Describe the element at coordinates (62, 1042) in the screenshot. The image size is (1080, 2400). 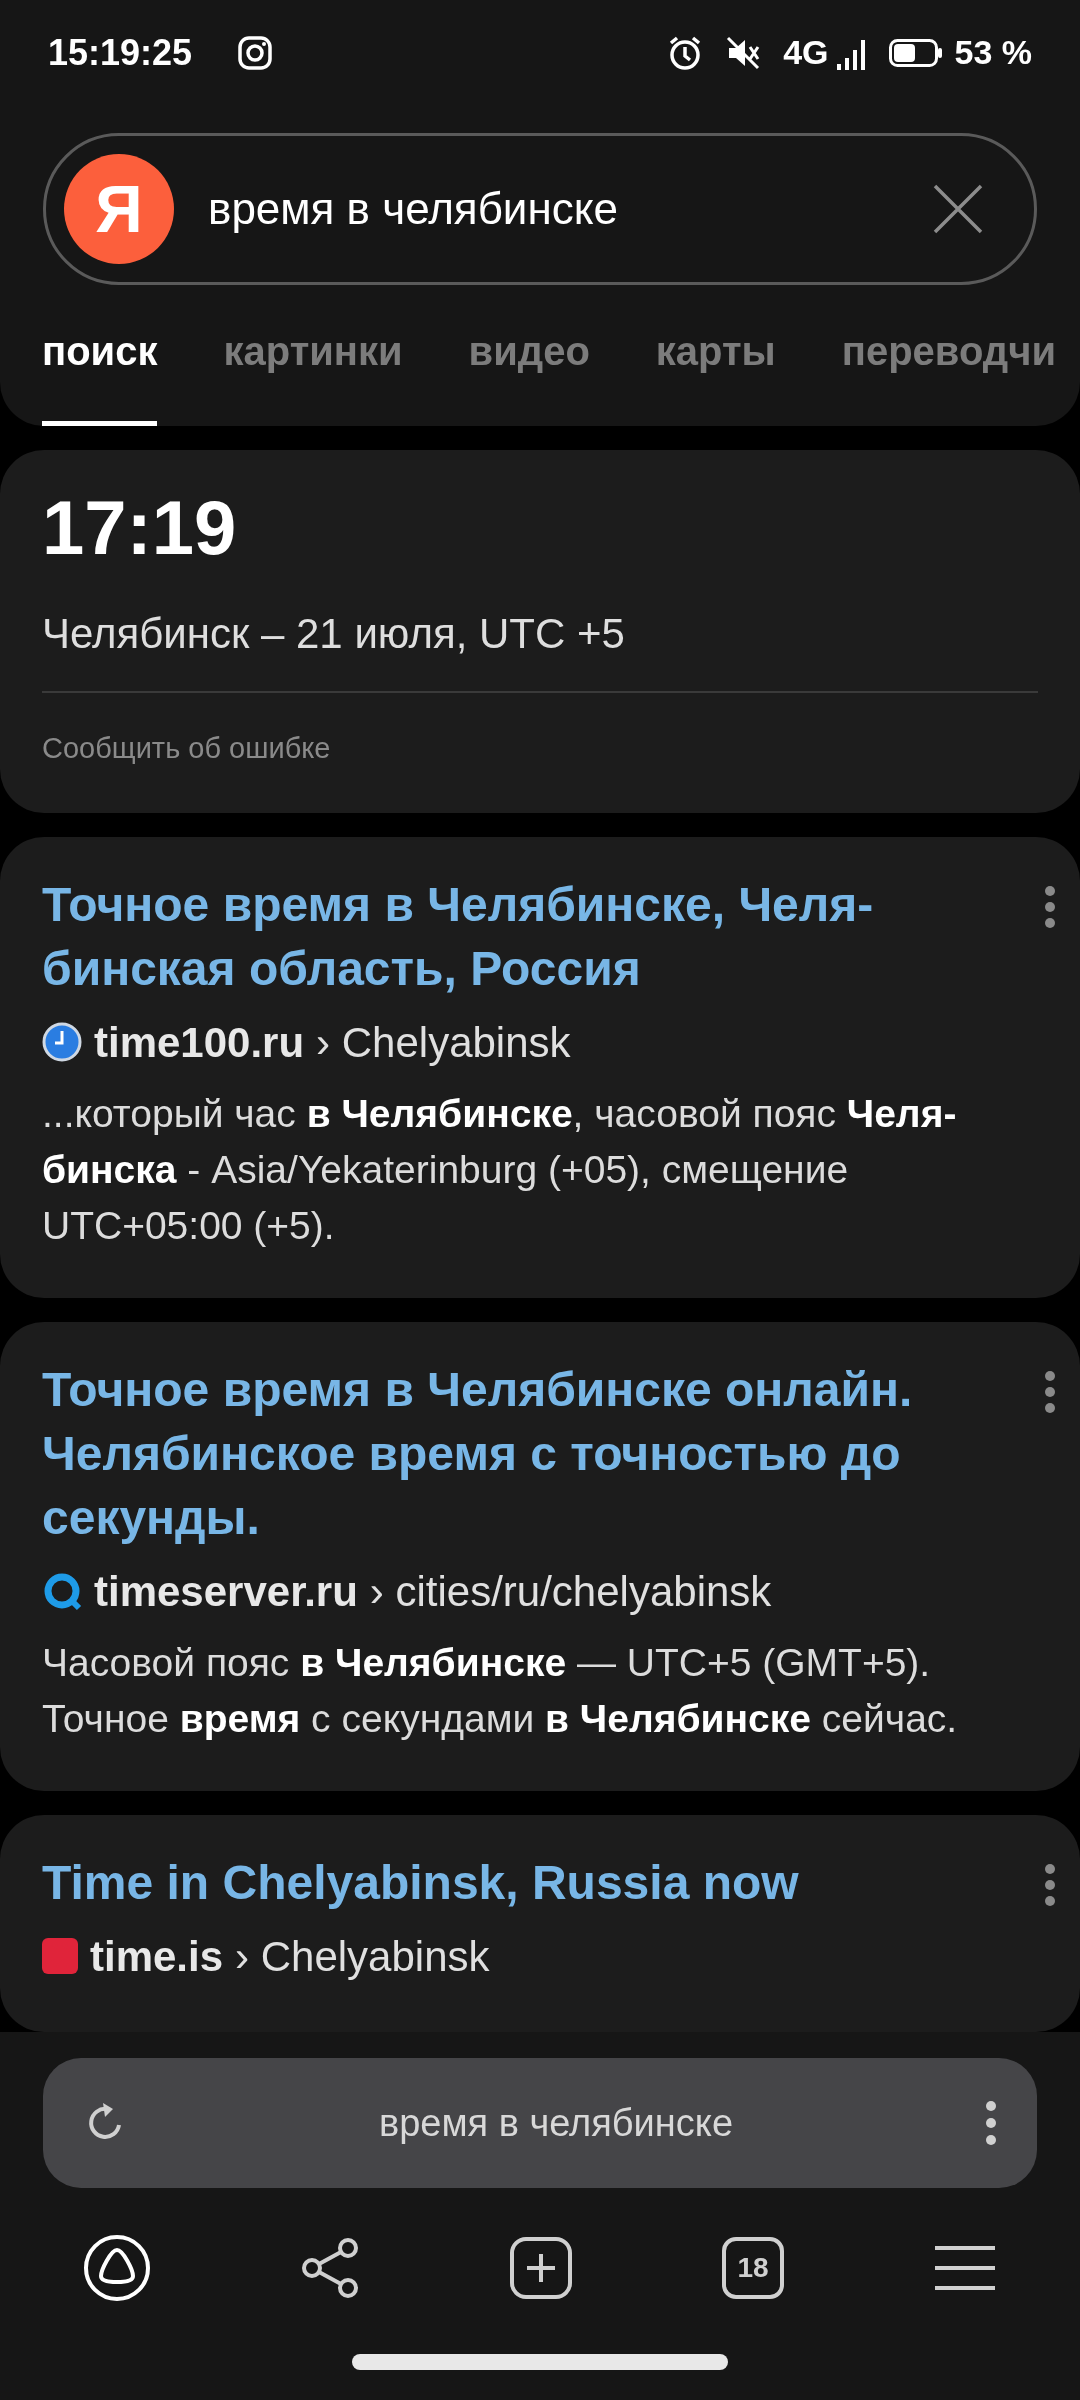
I see `clock-icon` at that location.